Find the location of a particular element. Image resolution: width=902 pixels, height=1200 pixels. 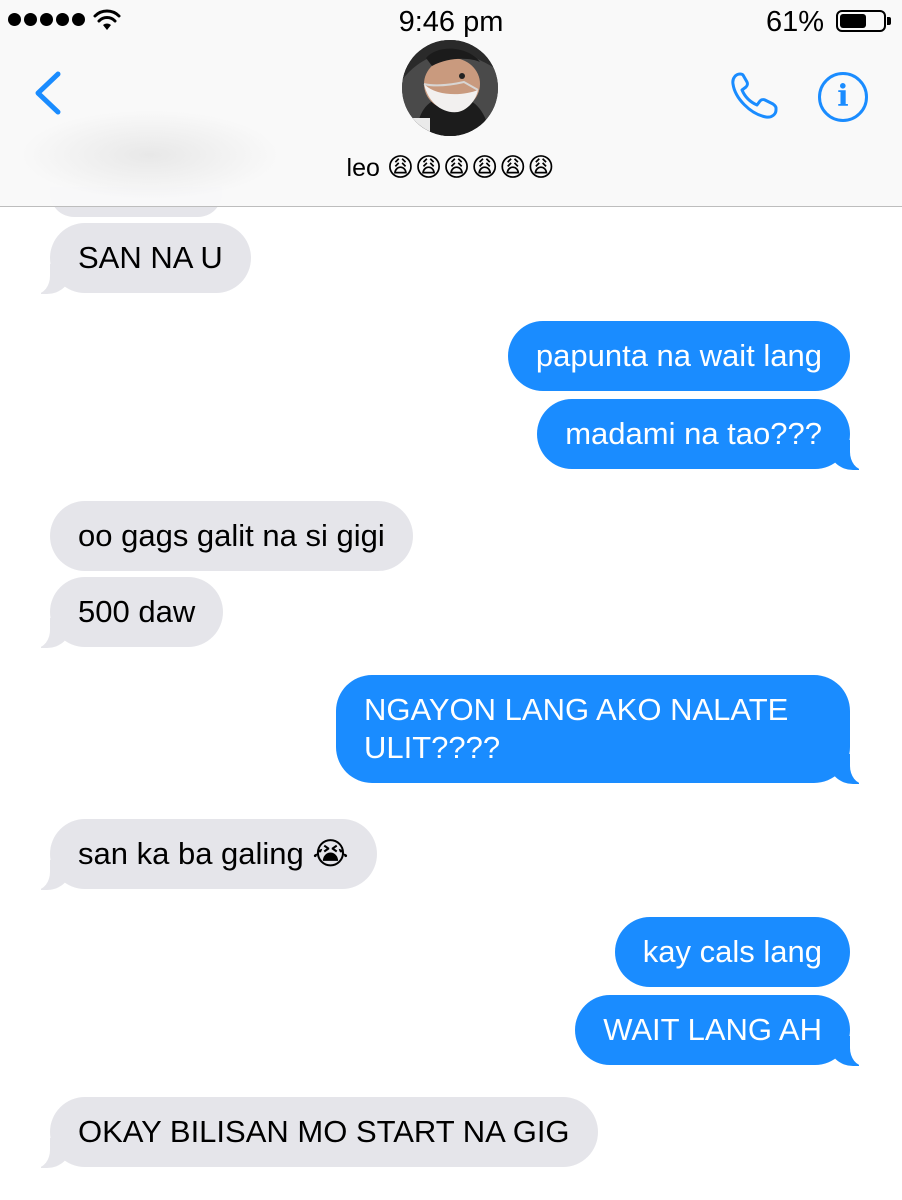

message-text: OKAY BILISAN MO START NA GIG is located at coordinates (324, 1131).